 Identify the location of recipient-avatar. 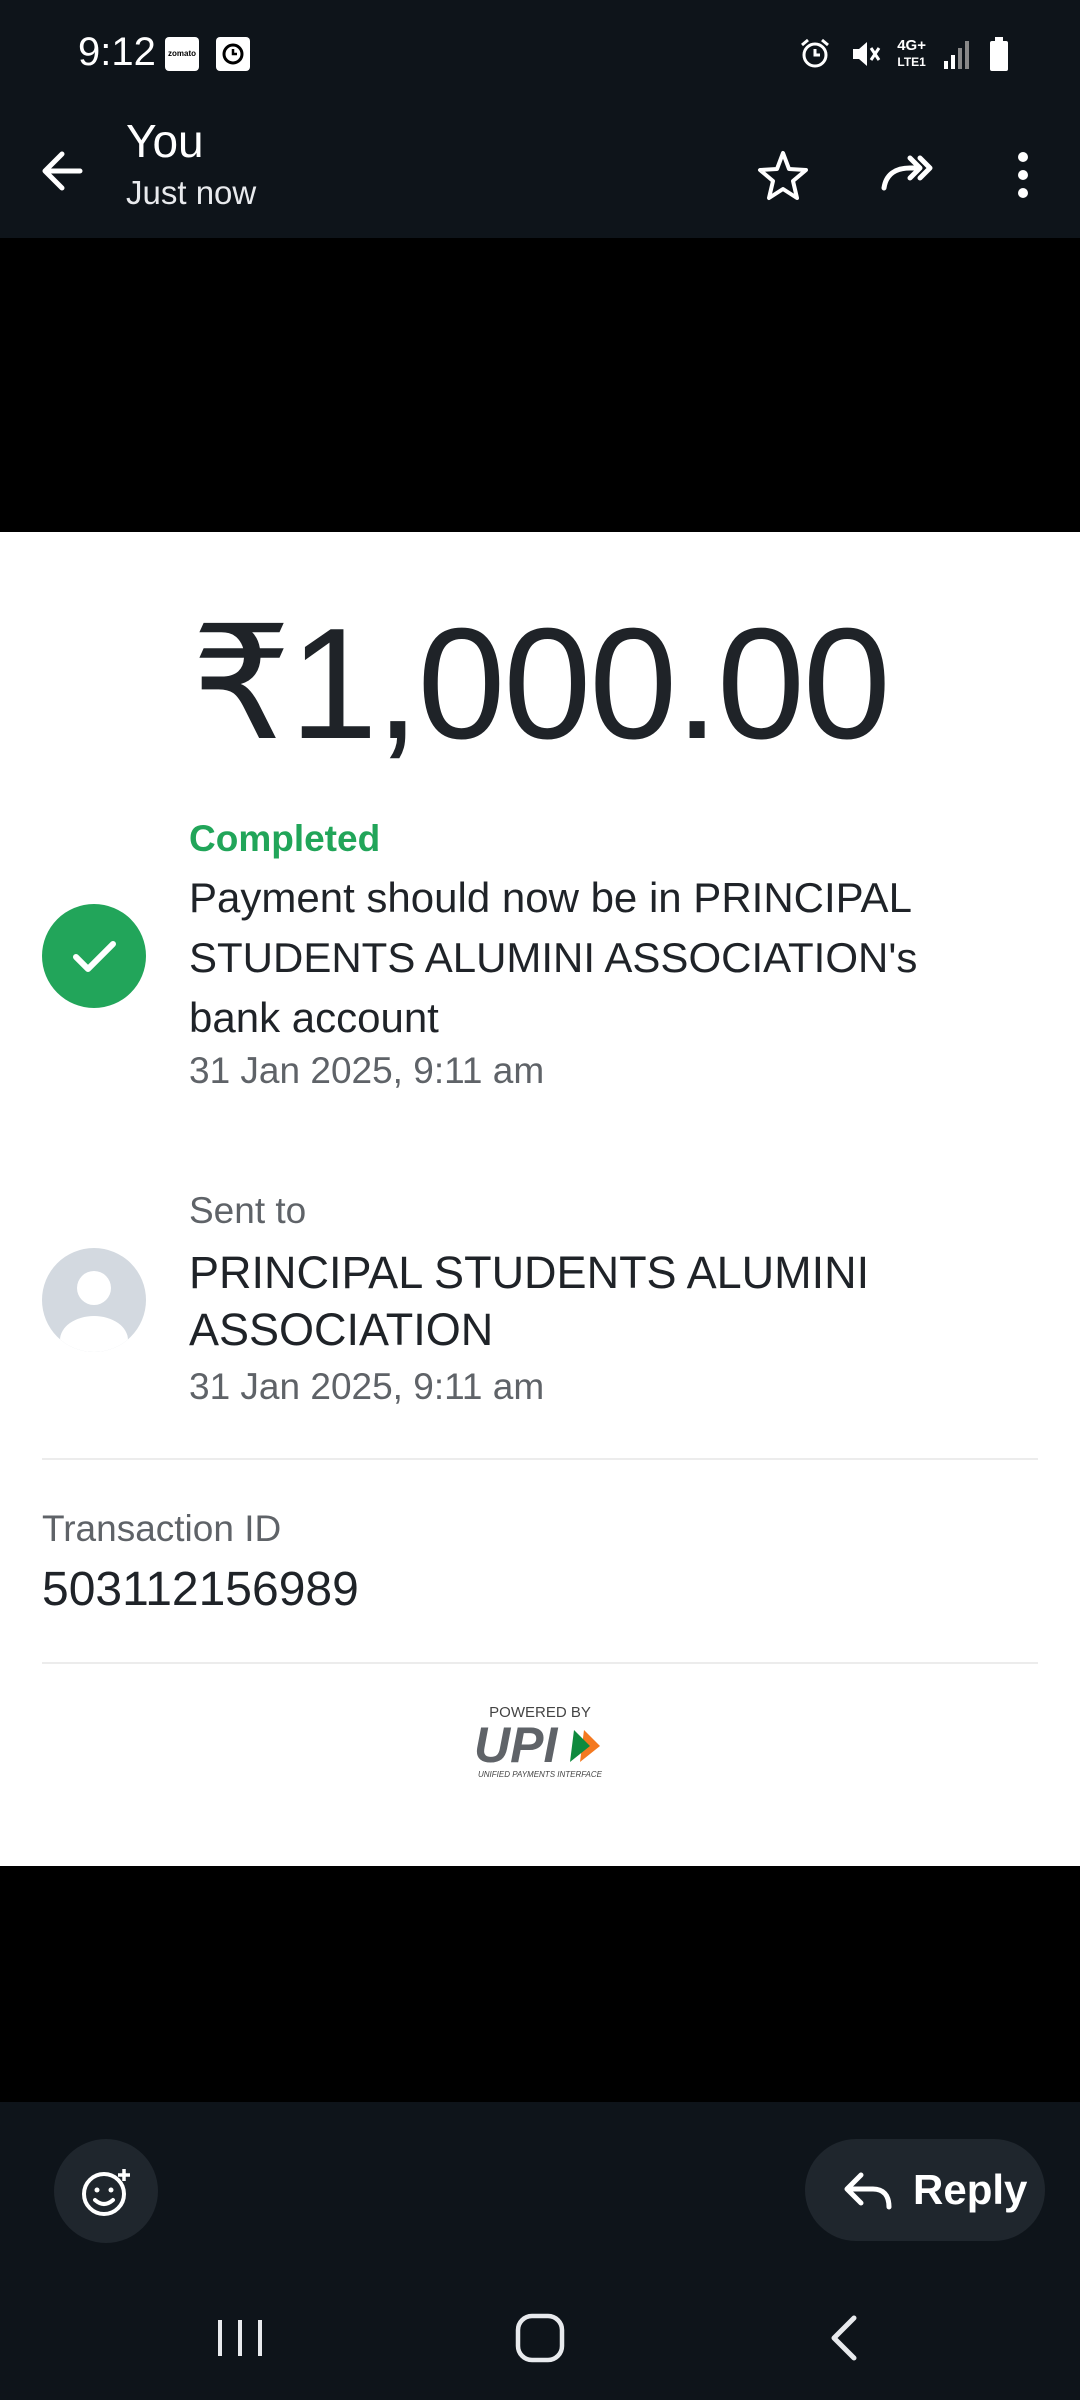
(94, 1300).